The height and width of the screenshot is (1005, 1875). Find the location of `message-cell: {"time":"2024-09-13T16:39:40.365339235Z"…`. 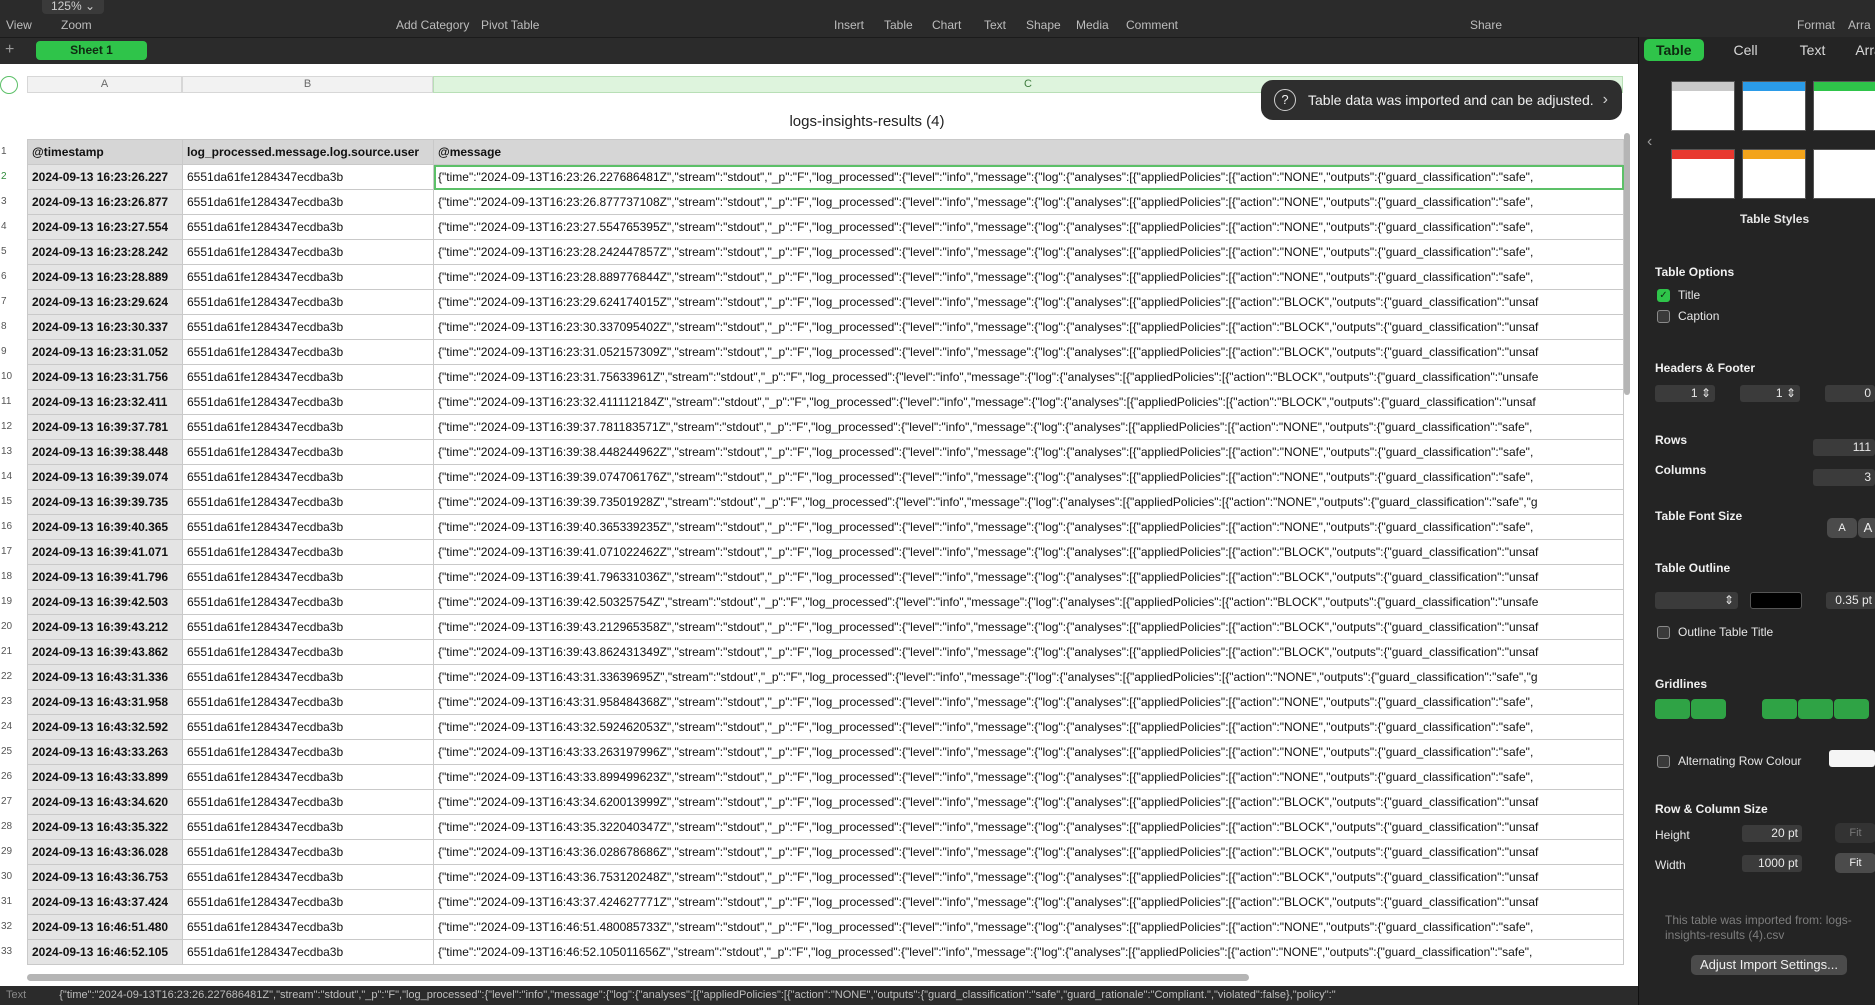

message-cell: {"time":"2024-09-13T16:39:40.365339235Z"… is located at coordinates (1028, 527).